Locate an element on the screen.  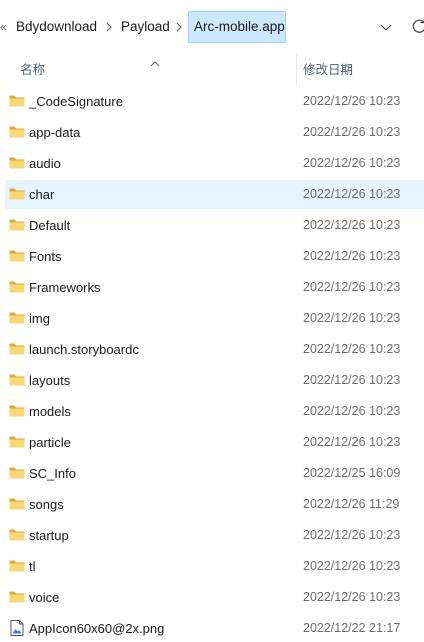
sort-up-icon is located at coordinates (155, 61).